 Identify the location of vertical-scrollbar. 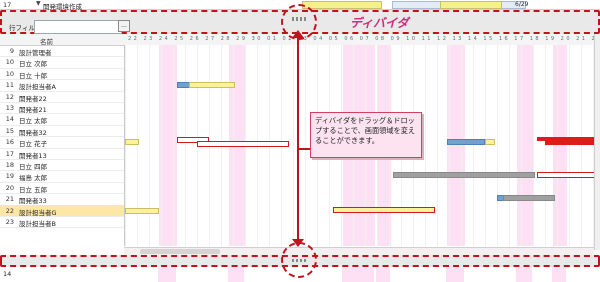
(597, 142).